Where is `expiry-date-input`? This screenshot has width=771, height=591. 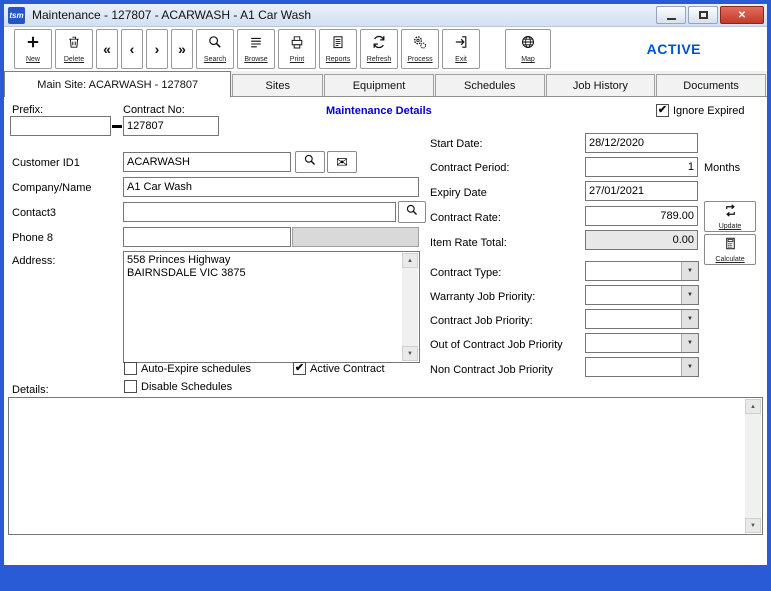
expiry-date-input is located at coordinates (641, 191).